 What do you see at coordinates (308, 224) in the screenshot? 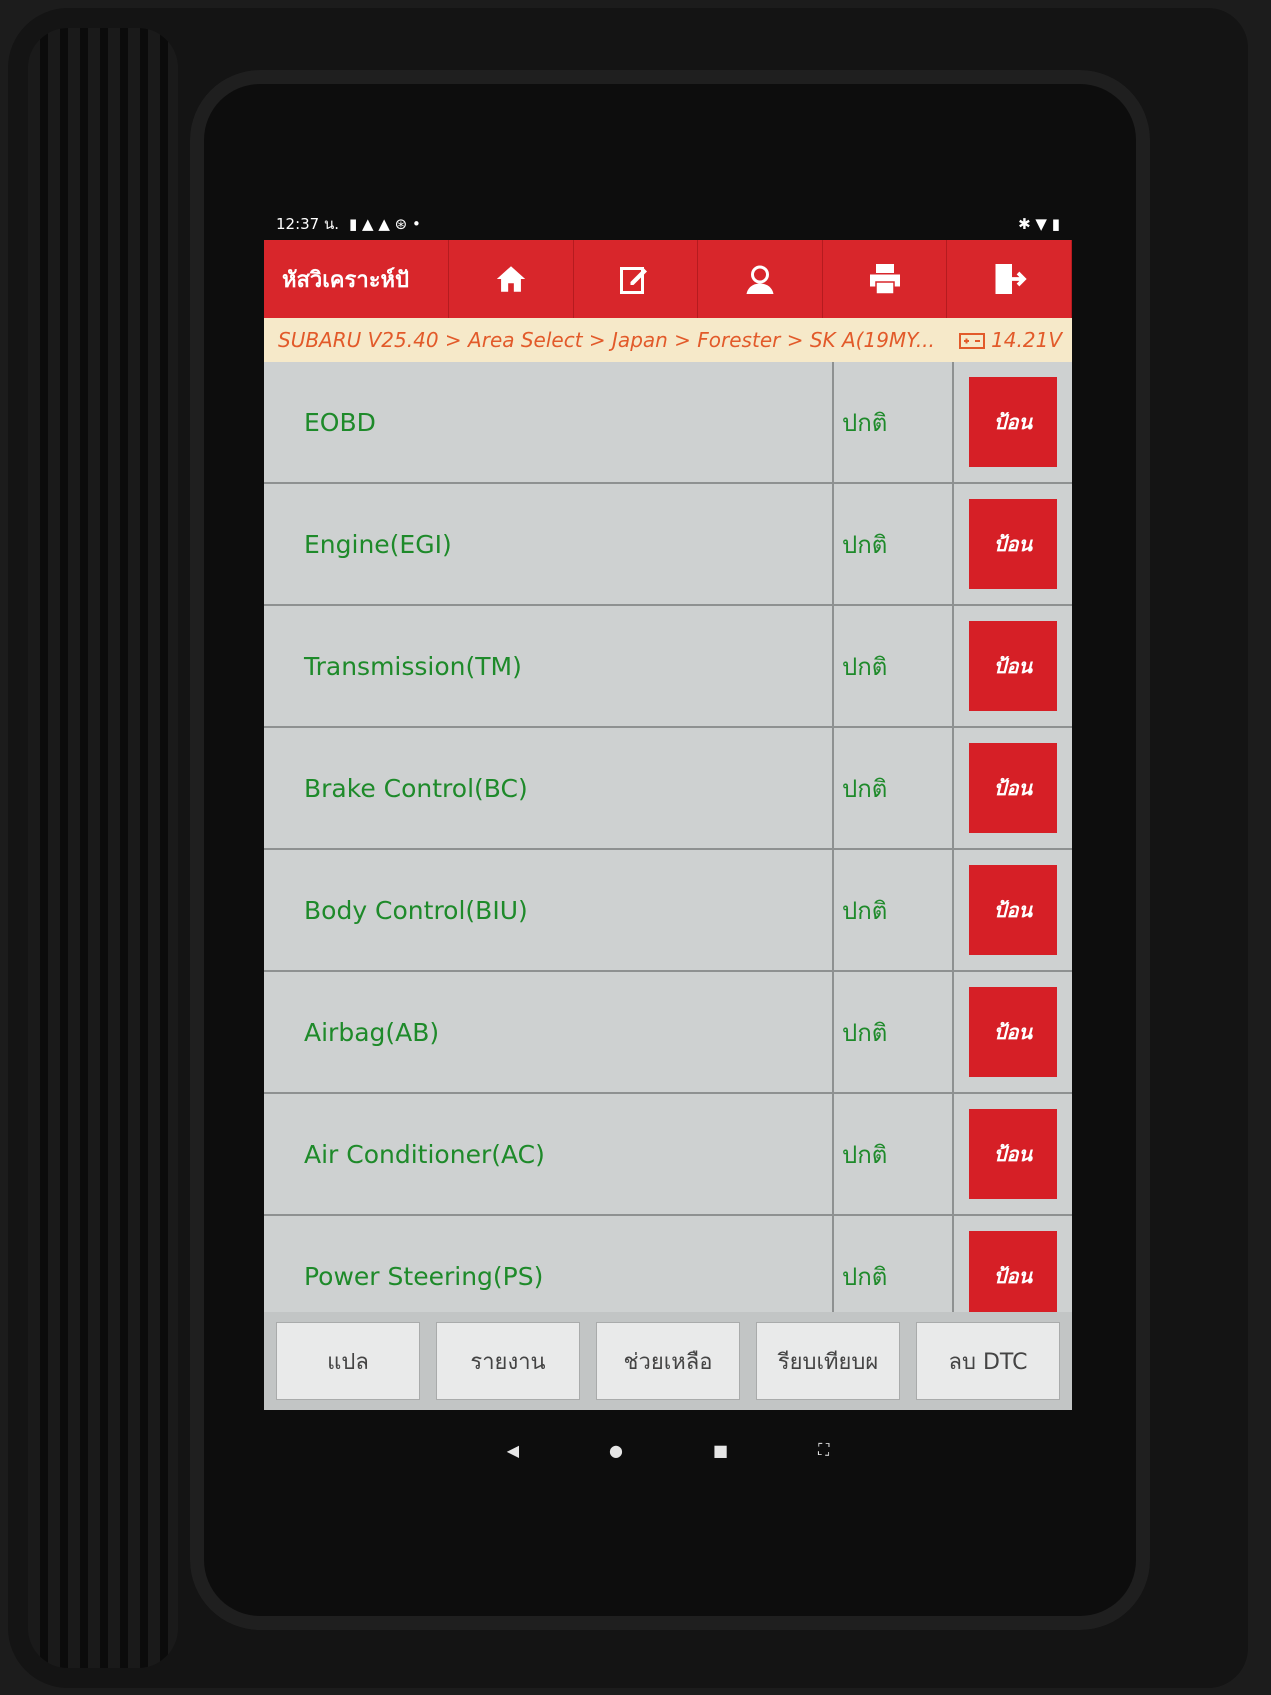
I see `status-time: 12:37 น.` at bounding box center [308, 224].